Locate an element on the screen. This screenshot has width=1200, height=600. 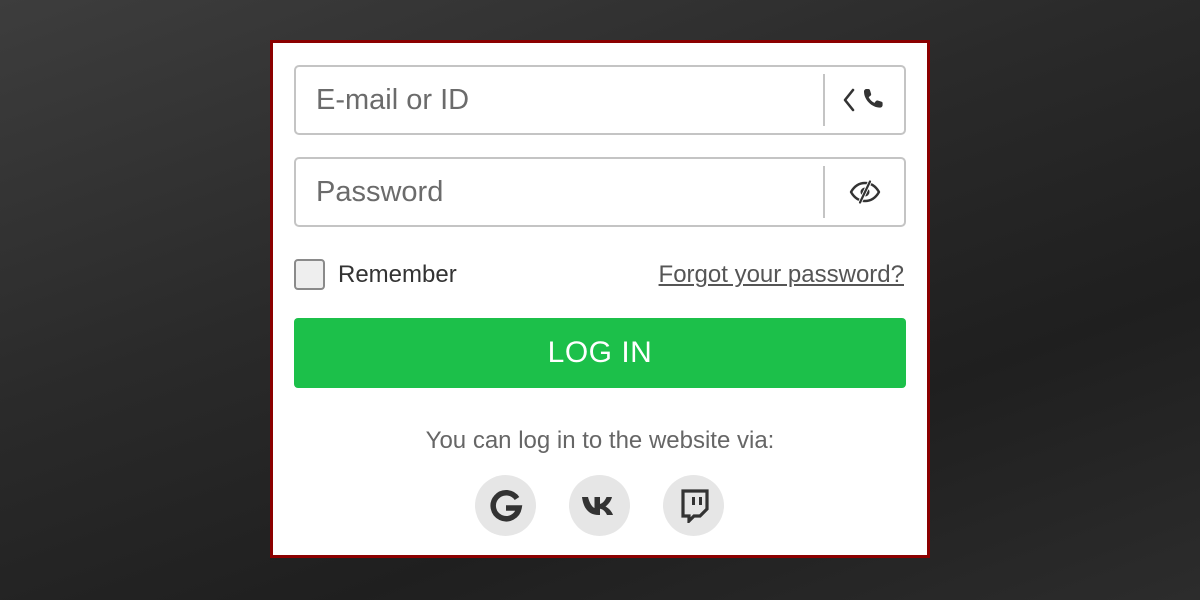
vk-icon is located at coordinates (597, 505).